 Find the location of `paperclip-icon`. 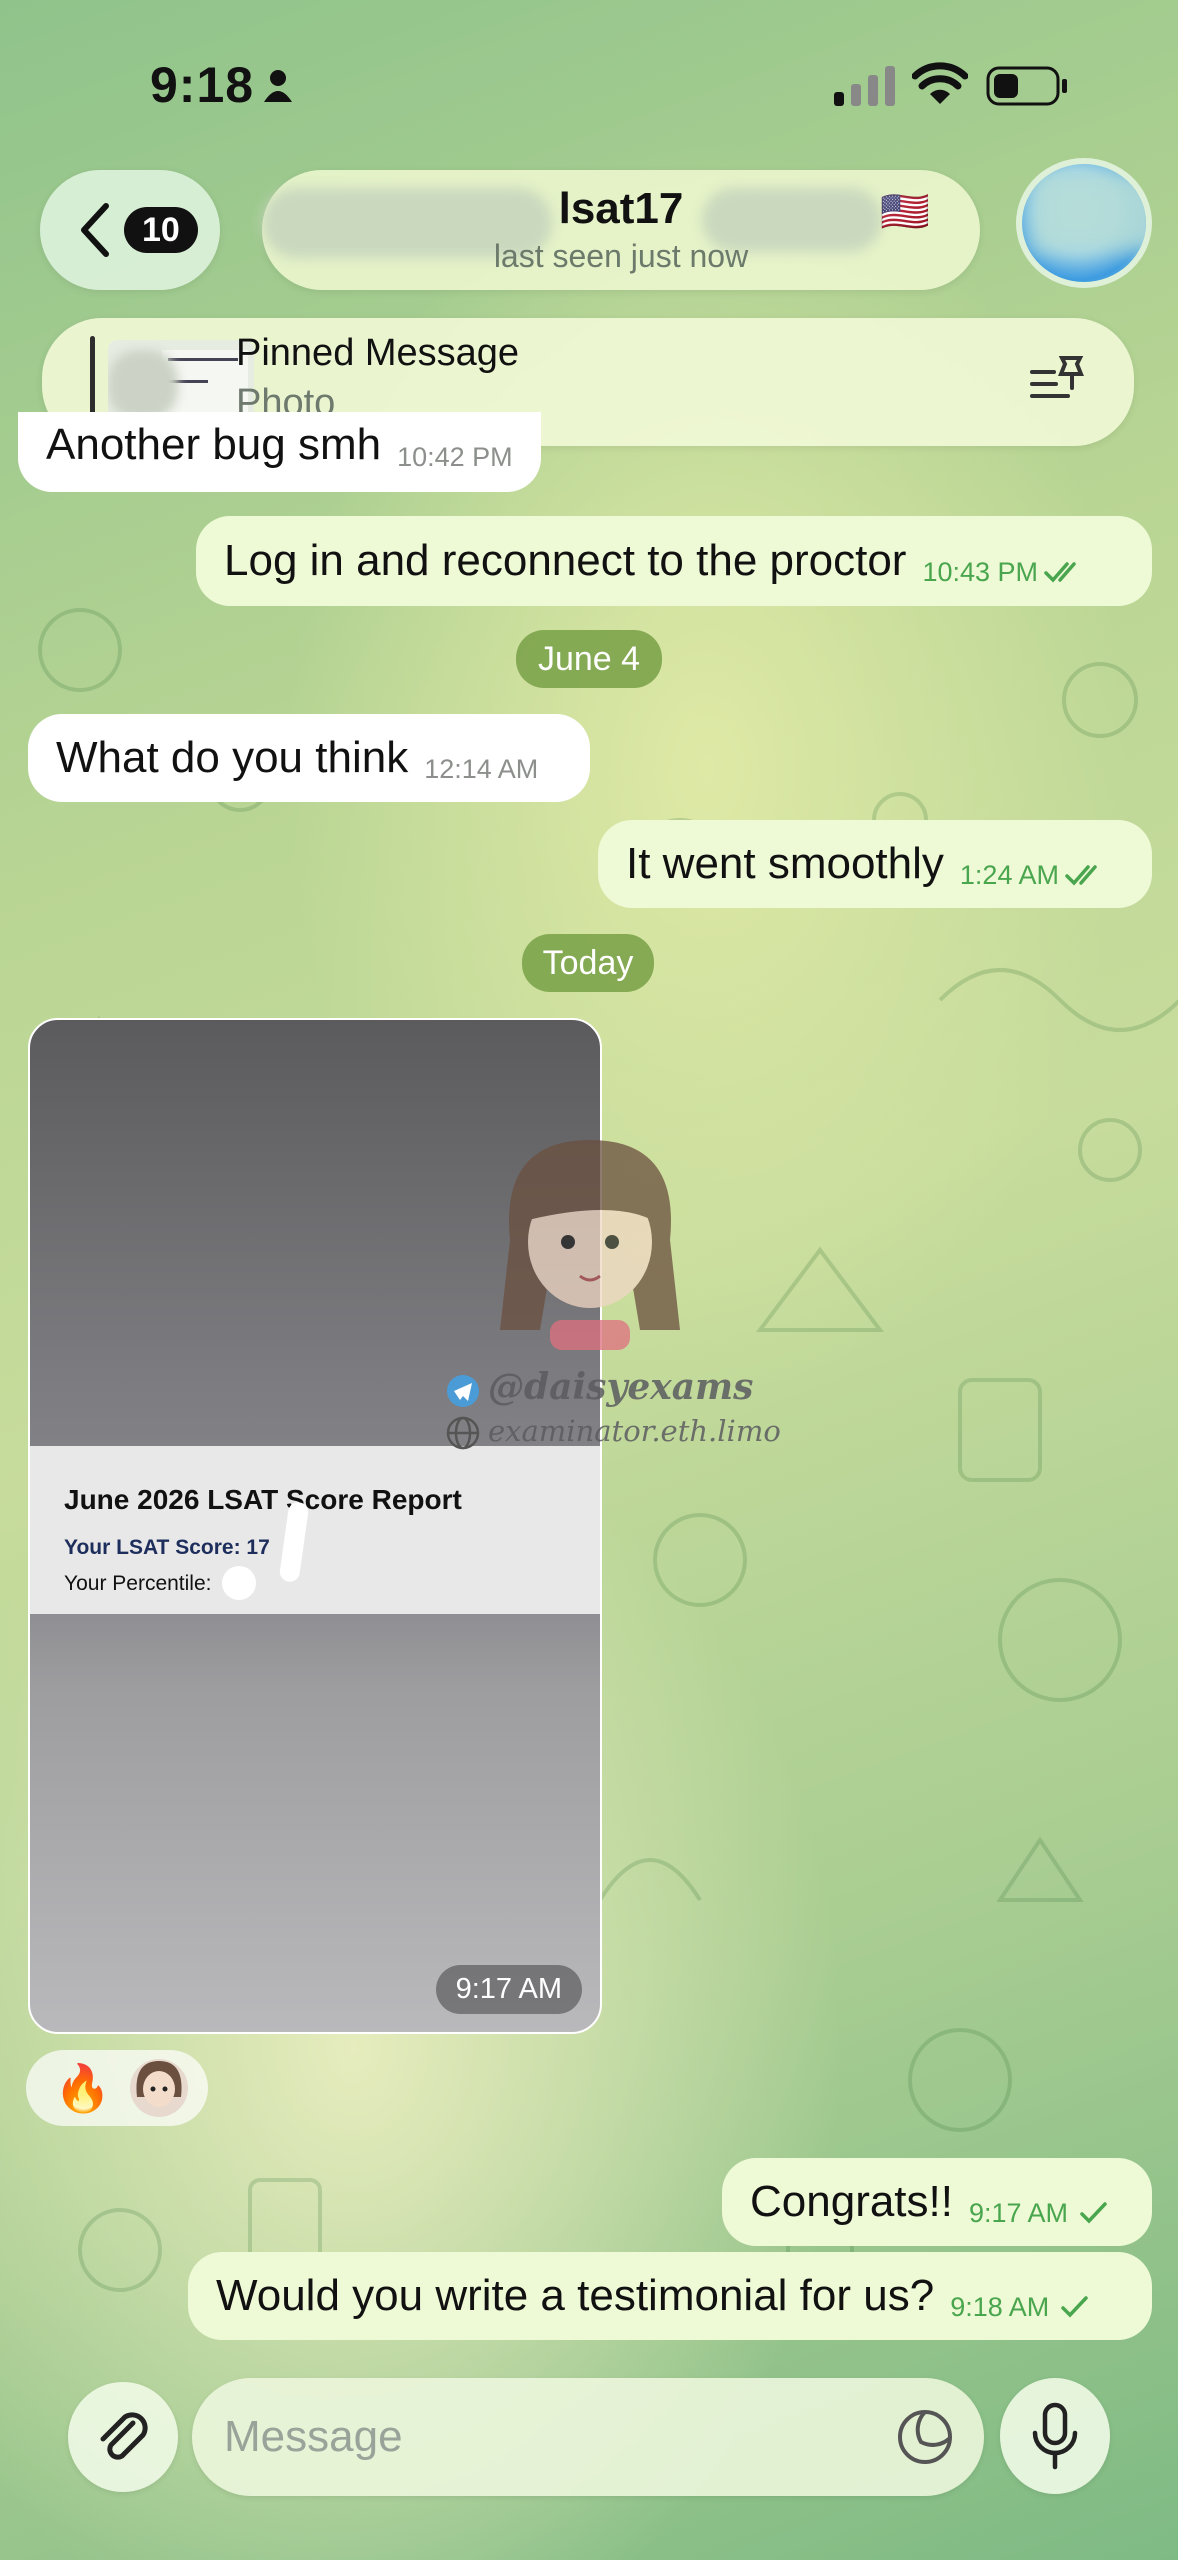

paperclip-icon is located at coordinates (124, 2436).